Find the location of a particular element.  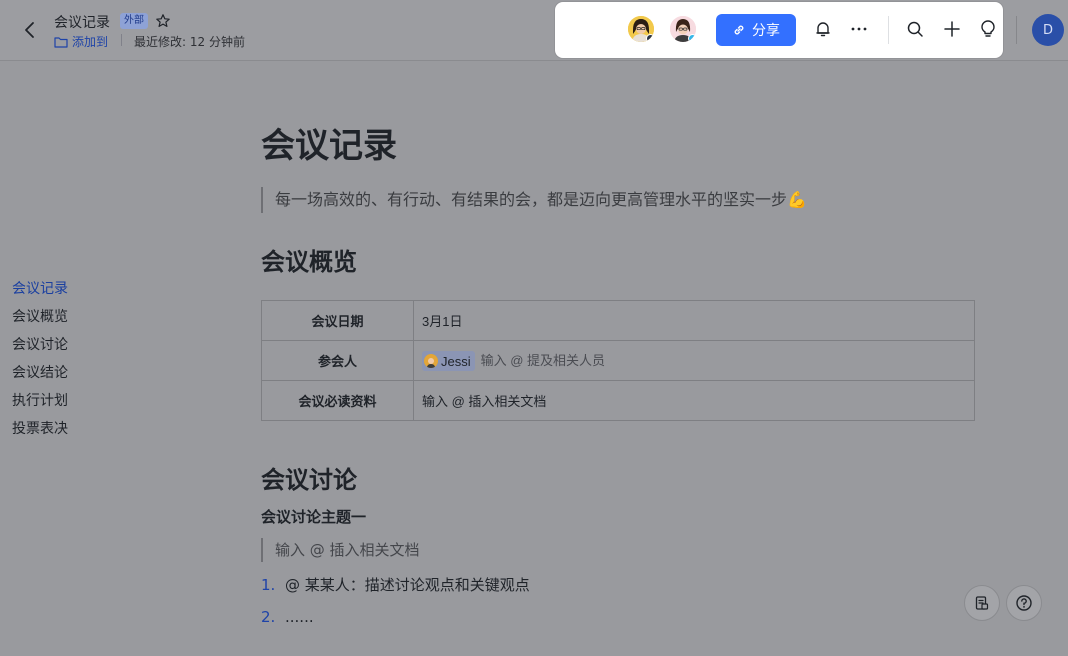

outline-item-meeting-record: 会议记录 is located at coordinates (40, 292).